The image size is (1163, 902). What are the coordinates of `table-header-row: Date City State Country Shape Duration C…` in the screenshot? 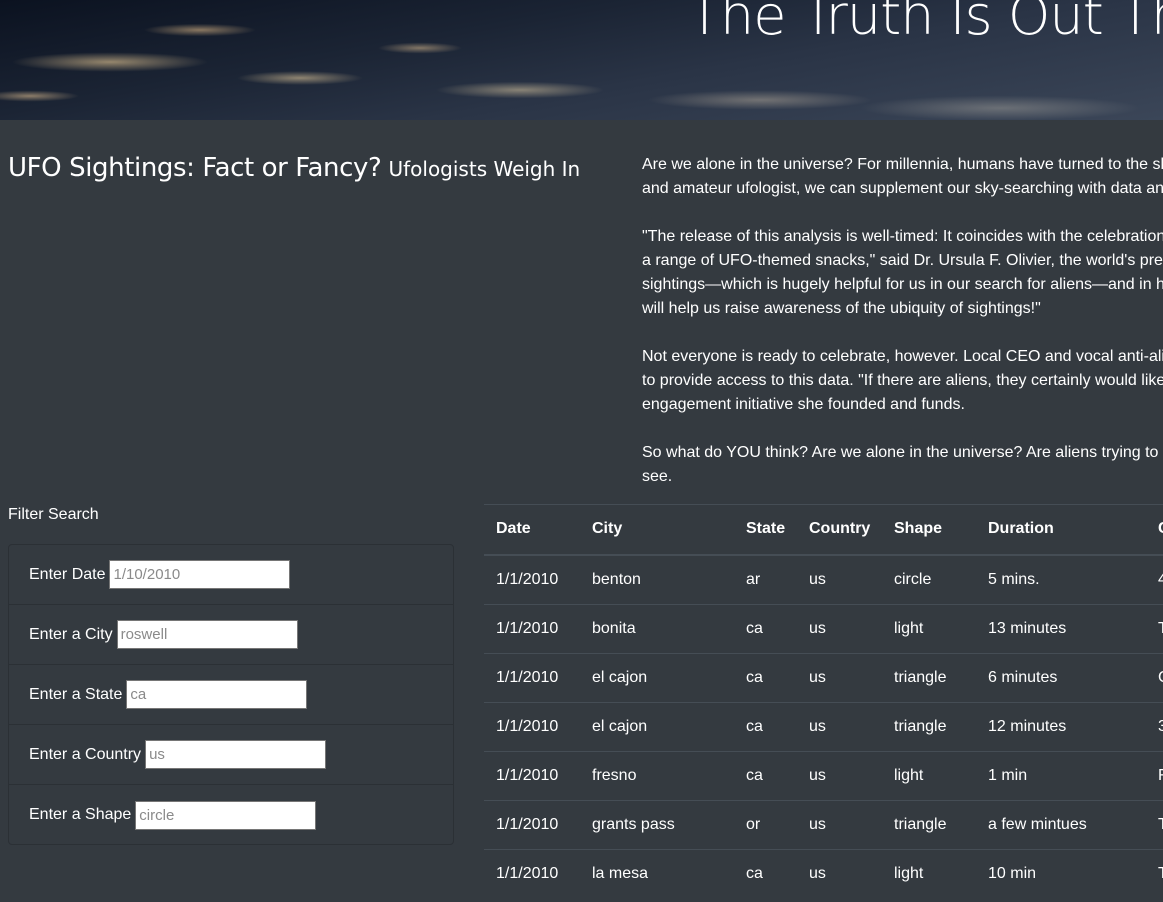 It's located at (823, 530).